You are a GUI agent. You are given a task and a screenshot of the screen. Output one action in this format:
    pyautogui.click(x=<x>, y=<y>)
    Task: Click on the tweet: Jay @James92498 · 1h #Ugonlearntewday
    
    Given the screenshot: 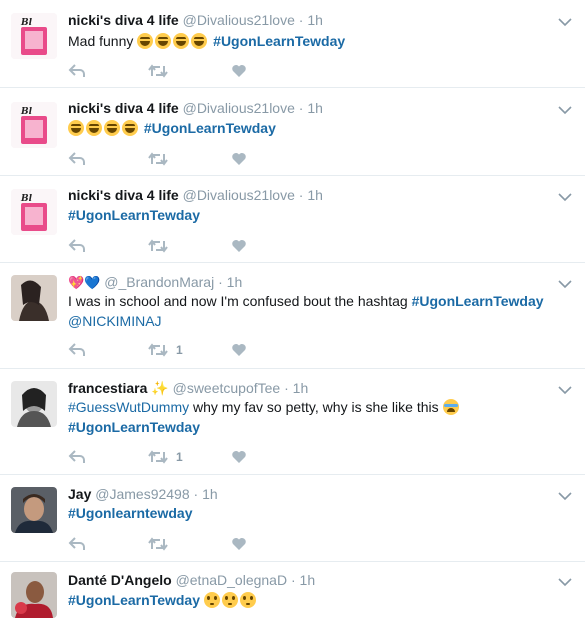 What is the action you would take?
    pyautogui.click(x=292, y=518)
    